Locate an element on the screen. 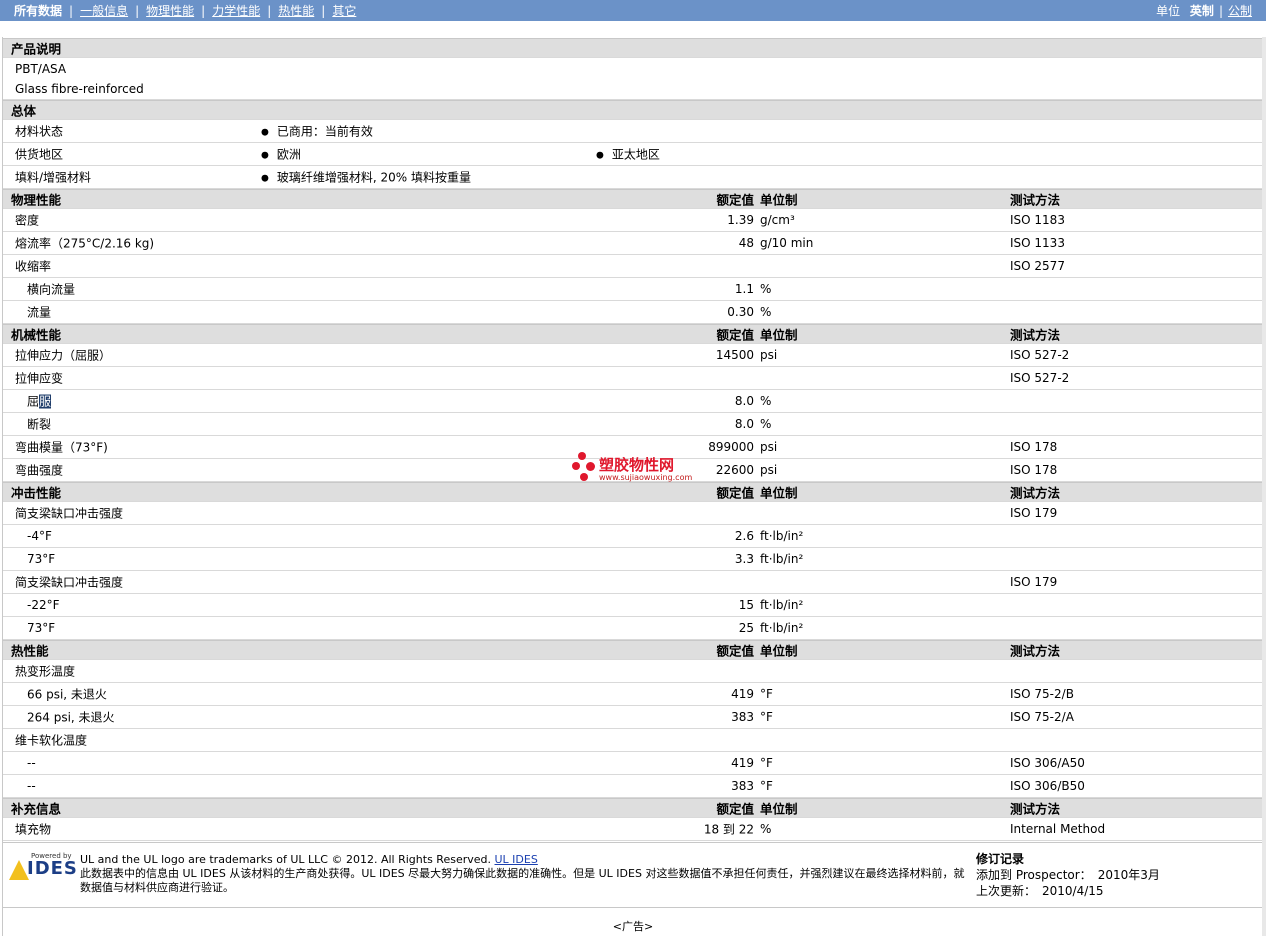 The height and width of the screenshot is (936, 1266). selected-text: 服 is located at coordinates (45, 401).